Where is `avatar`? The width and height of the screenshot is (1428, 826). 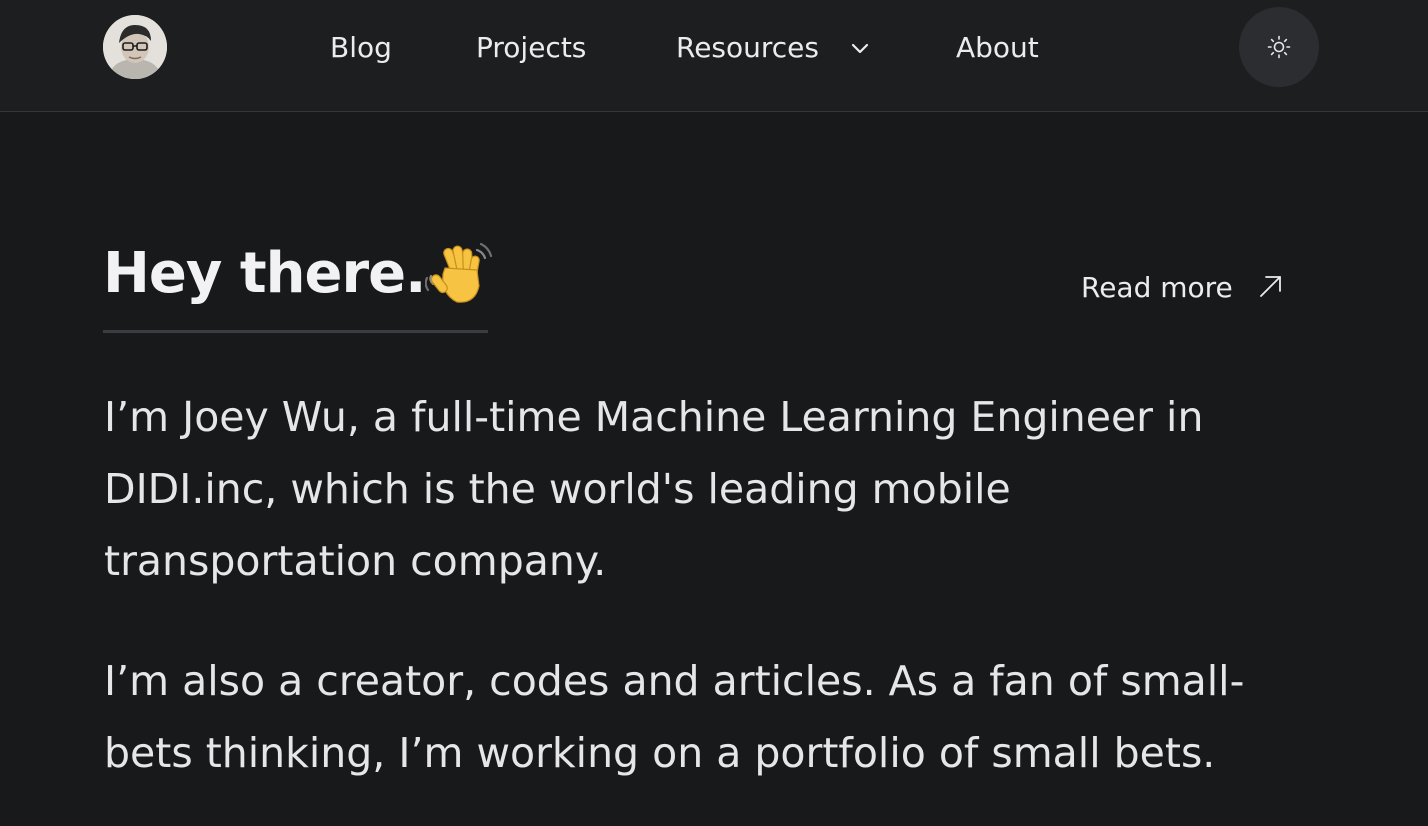
avatar is located at coordinates (135, 47).